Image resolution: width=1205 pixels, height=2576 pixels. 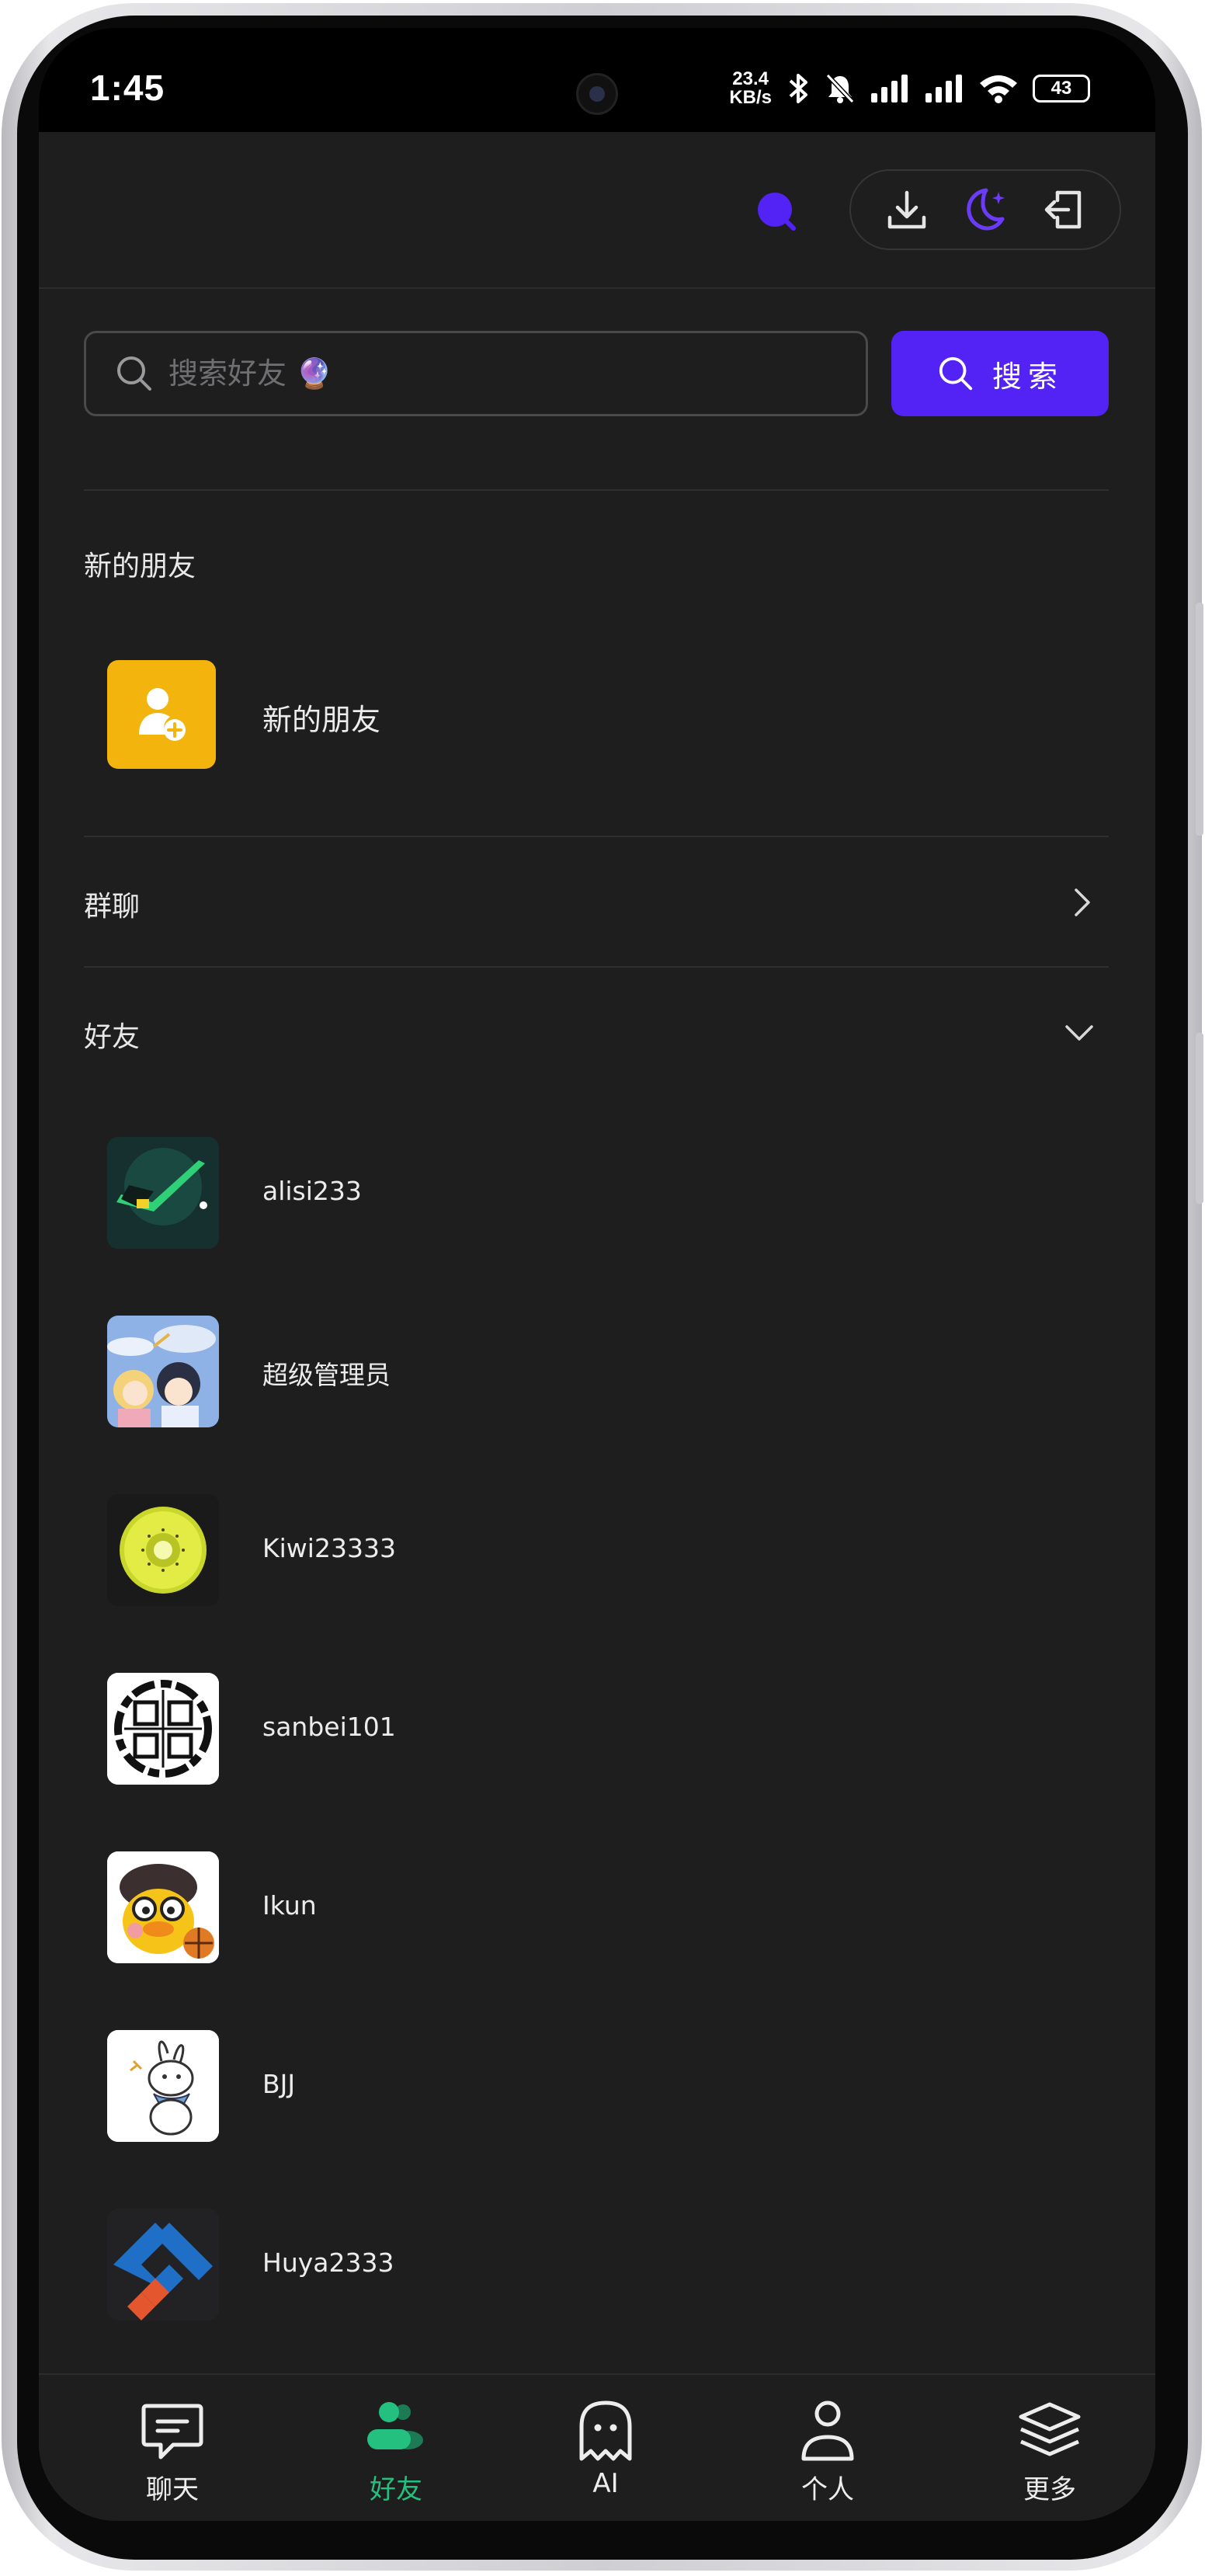 What do you see at coordinates (329, 1548) in the screenshot?
I see `friend-name: Kiwi23333` at bounding box center [329, 1548].